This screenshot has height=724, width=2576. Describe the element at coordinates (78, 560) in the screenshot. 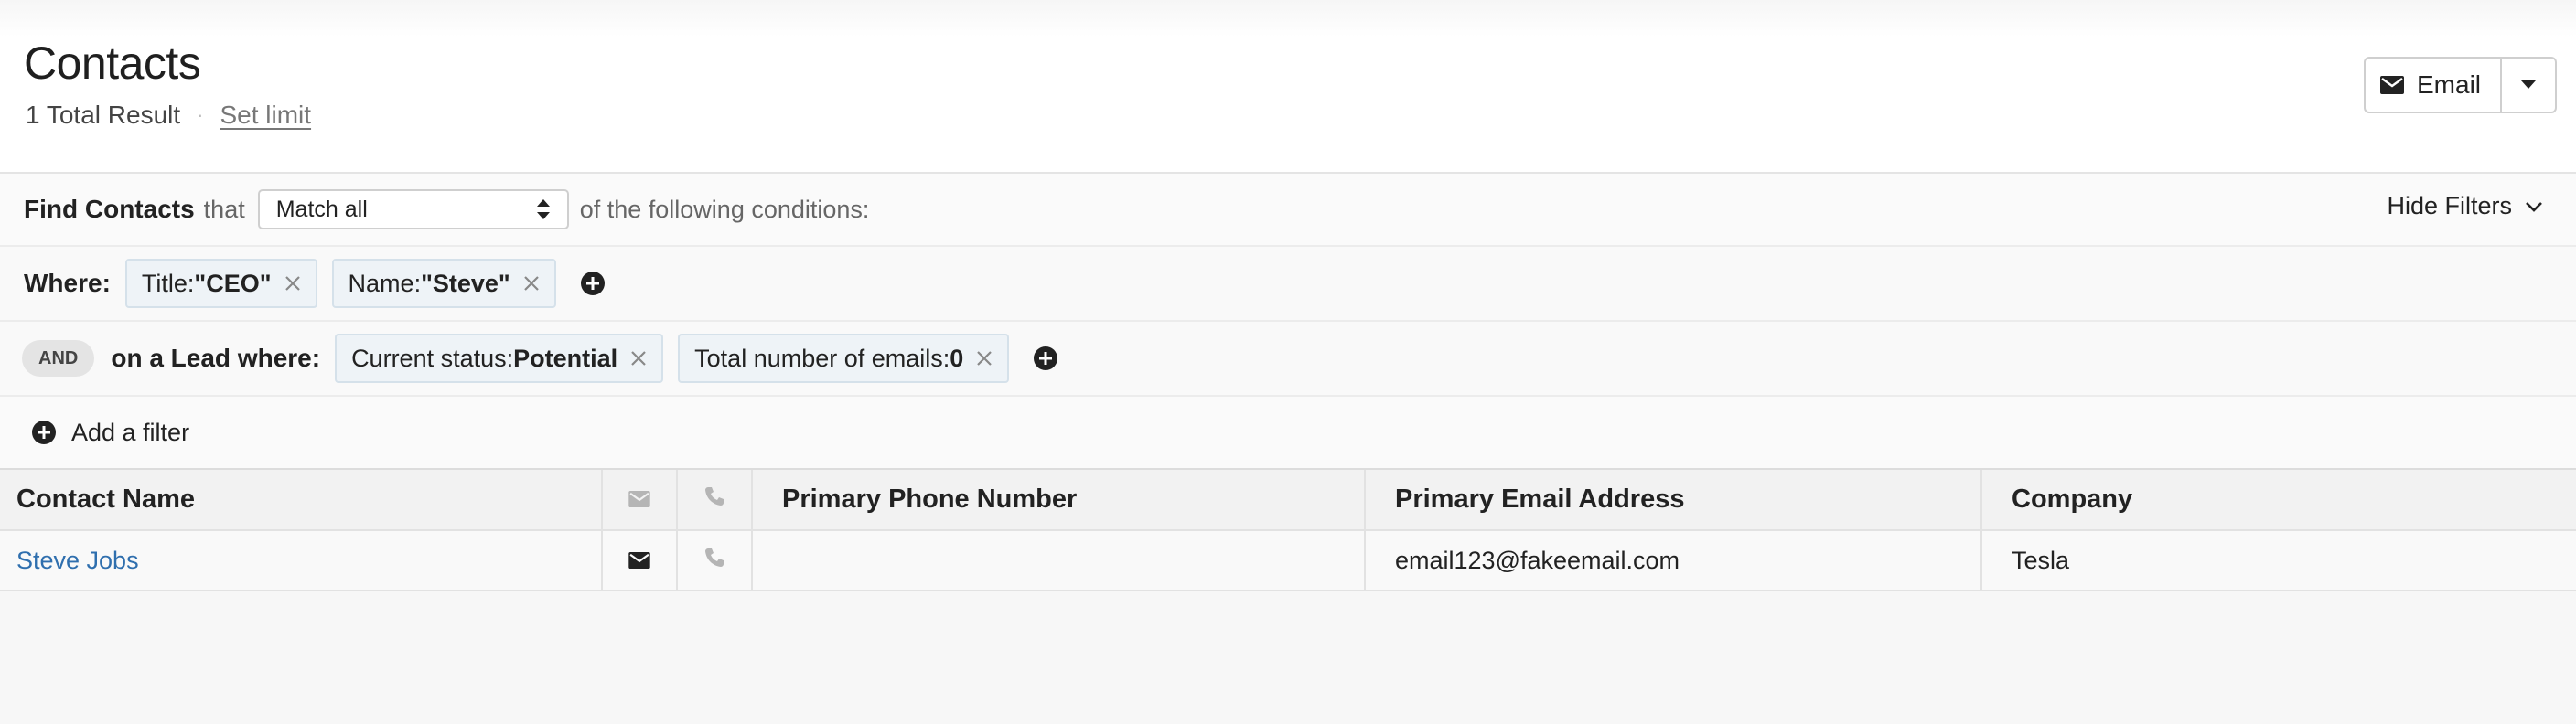

I see `contact-name-link: Steve Jobs` at that location.